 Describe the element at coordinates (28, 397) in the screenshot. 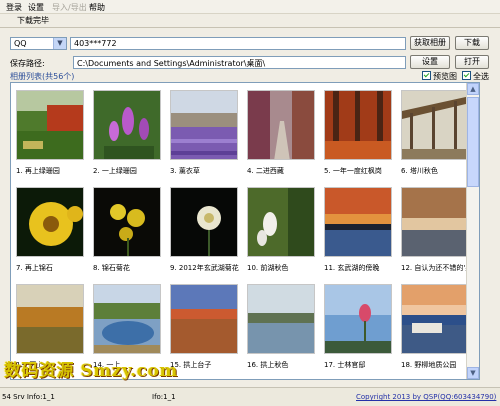

I see `status-server-info: 54 Srv Info:1_1` at that location.